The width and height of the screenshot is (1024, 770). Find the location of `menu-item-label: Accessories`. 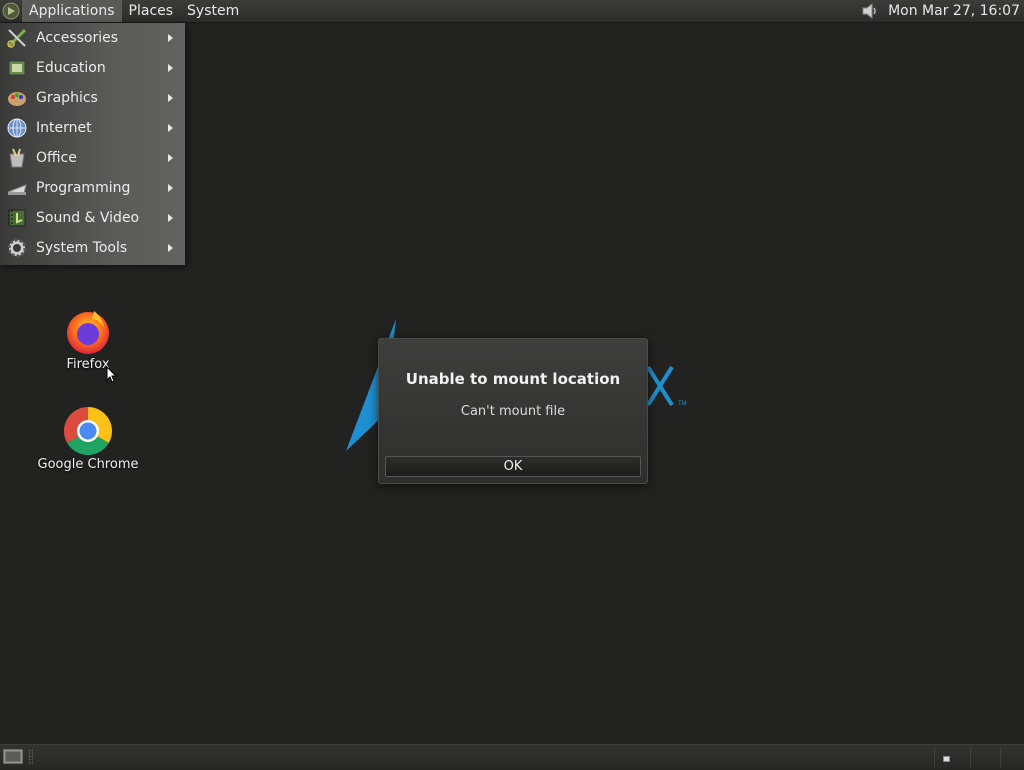

menu-item-label: Accessories is located at coordinates (77, 38).